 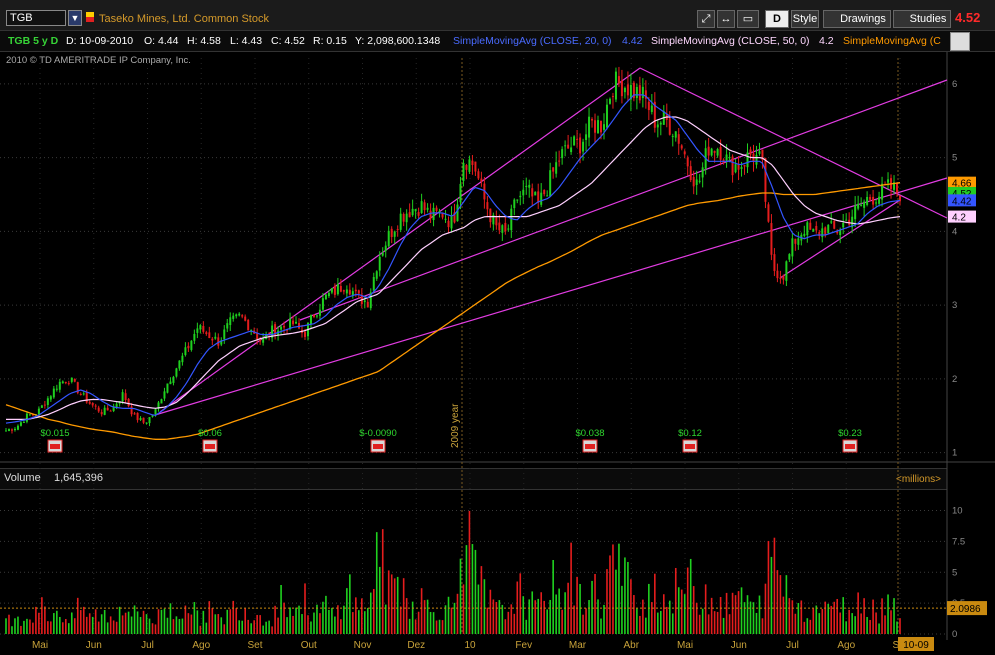 What do you see at coordinates (470, 645) in the screenshot?
I see `month-label: 10` at bounding box center [470, 645].